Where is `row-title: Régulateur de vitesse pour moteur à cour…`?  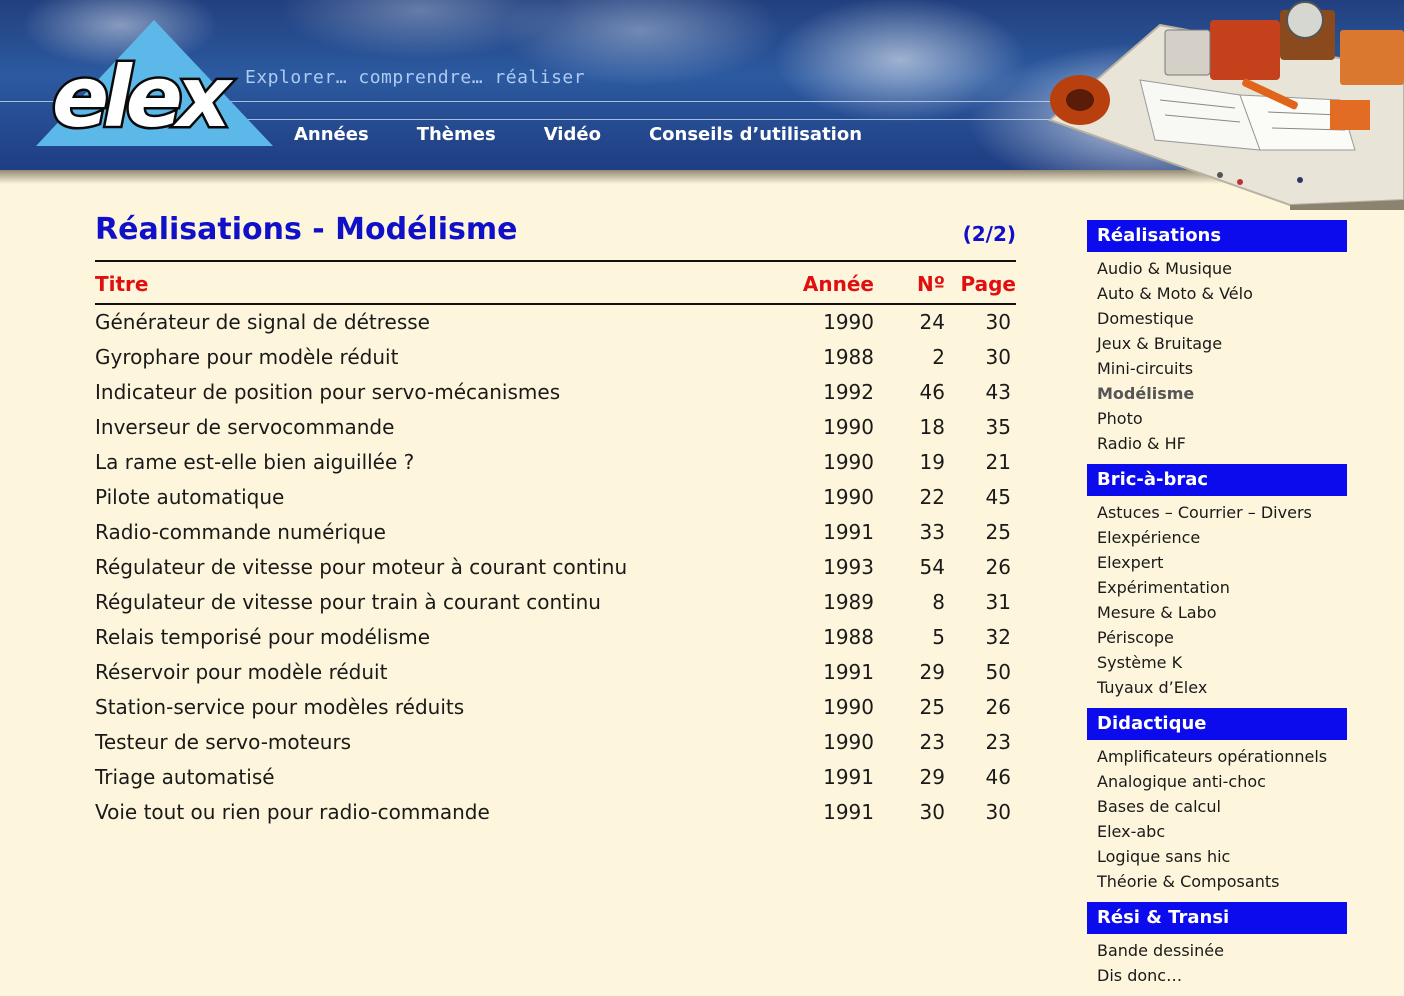
row-title: Régulateur de vitesse pour moteur à cour… is located at coordinates (361, 567).